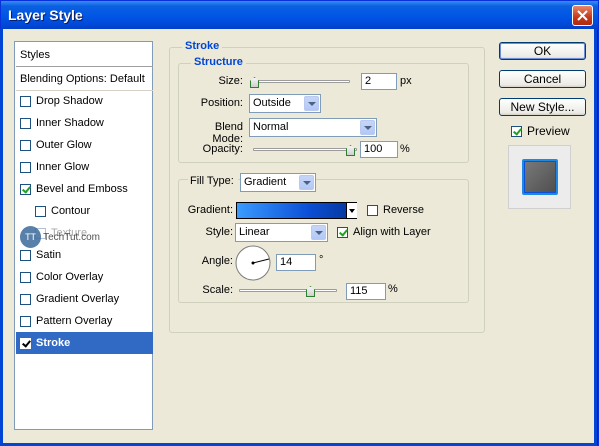  What do you see at coordinates (271, 127) in the screenshot?
I see `blend-mode-value: Normal` at bounding box center [271, 127].